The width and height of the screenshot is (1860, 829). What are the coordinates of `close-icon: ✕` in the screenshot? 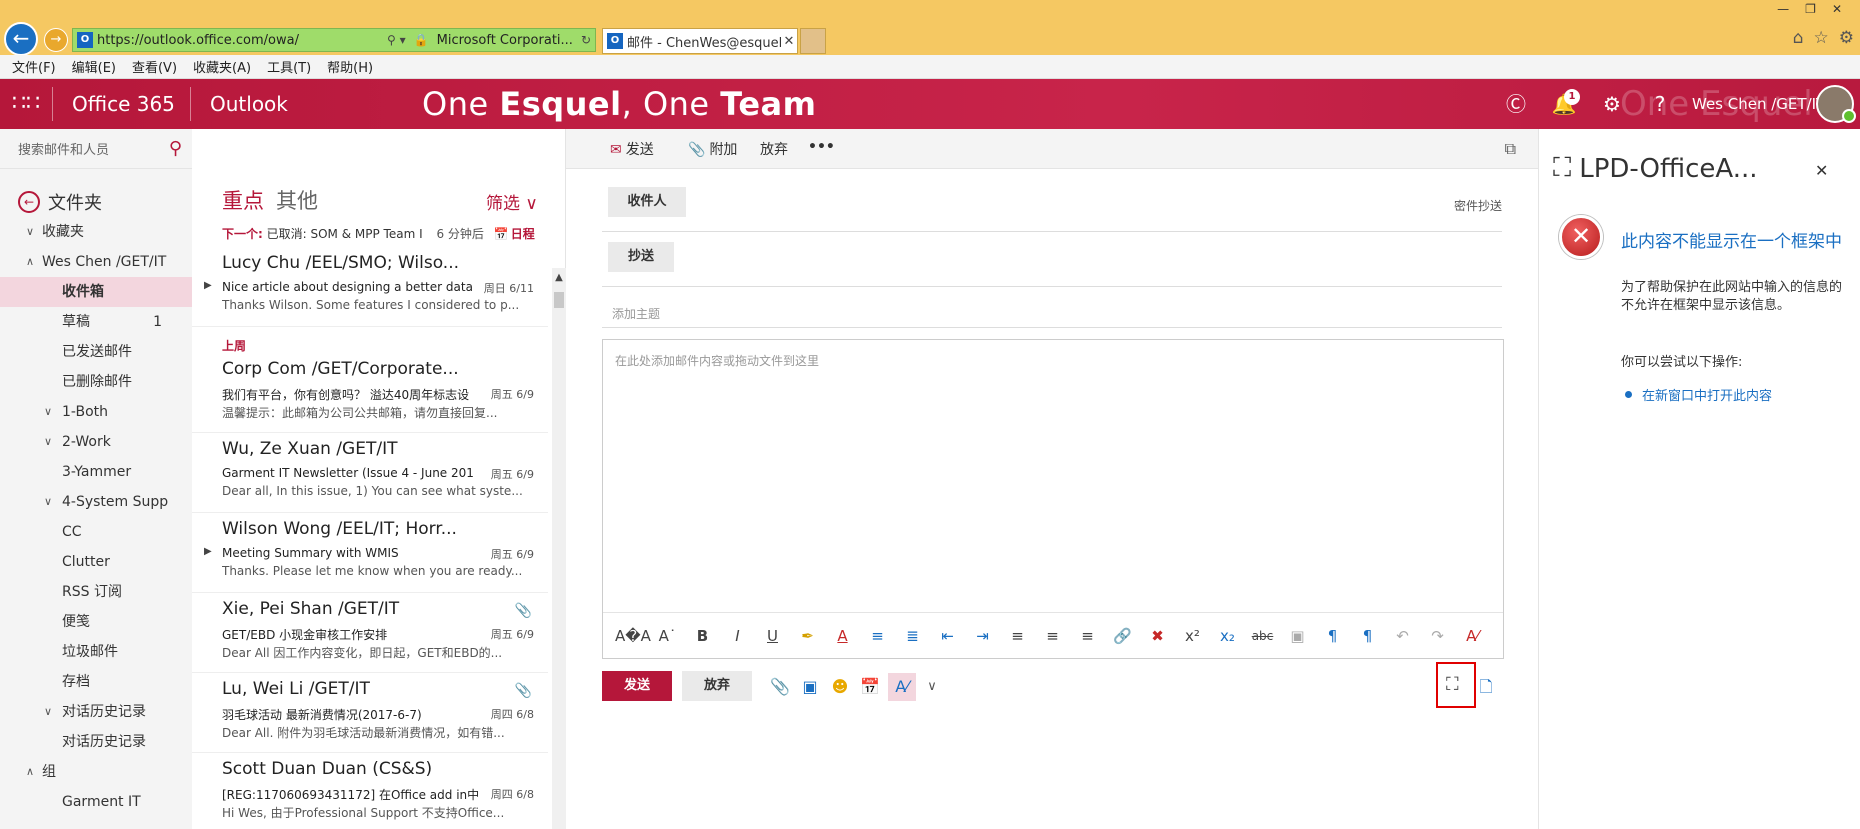 It's located at (1821, 170).